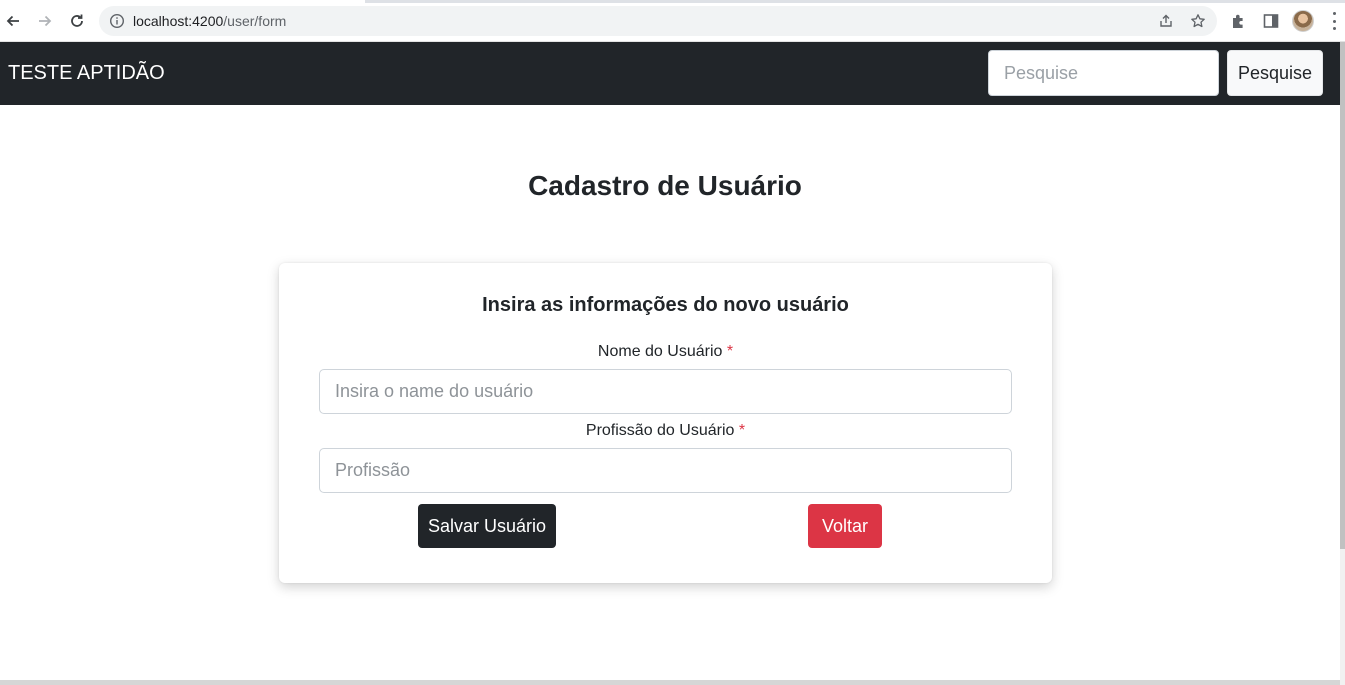 Image resolution: width=1345 pixels, height=685 pixels. Describe the element at coordinates (1275, 73) in the screenshot. I see `search-button: Pesquise` at that location.